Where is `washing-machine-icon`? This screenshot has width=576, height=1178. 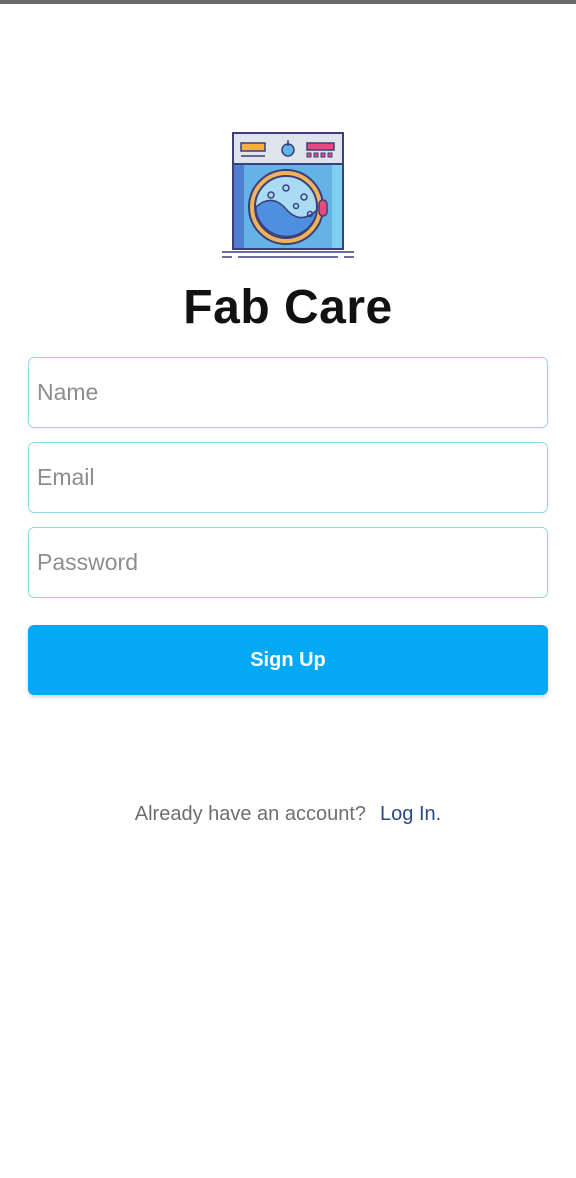 washing-machine-icon is located at coordinates (288, 195).